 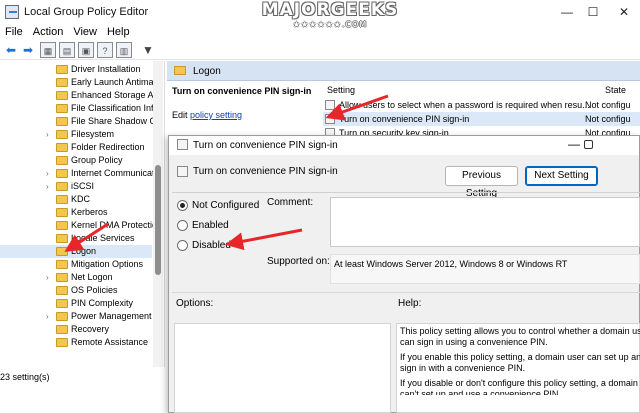 I want to click on setting-name: Turn on convenience PIN sign-in, so click(x=404, y=119).